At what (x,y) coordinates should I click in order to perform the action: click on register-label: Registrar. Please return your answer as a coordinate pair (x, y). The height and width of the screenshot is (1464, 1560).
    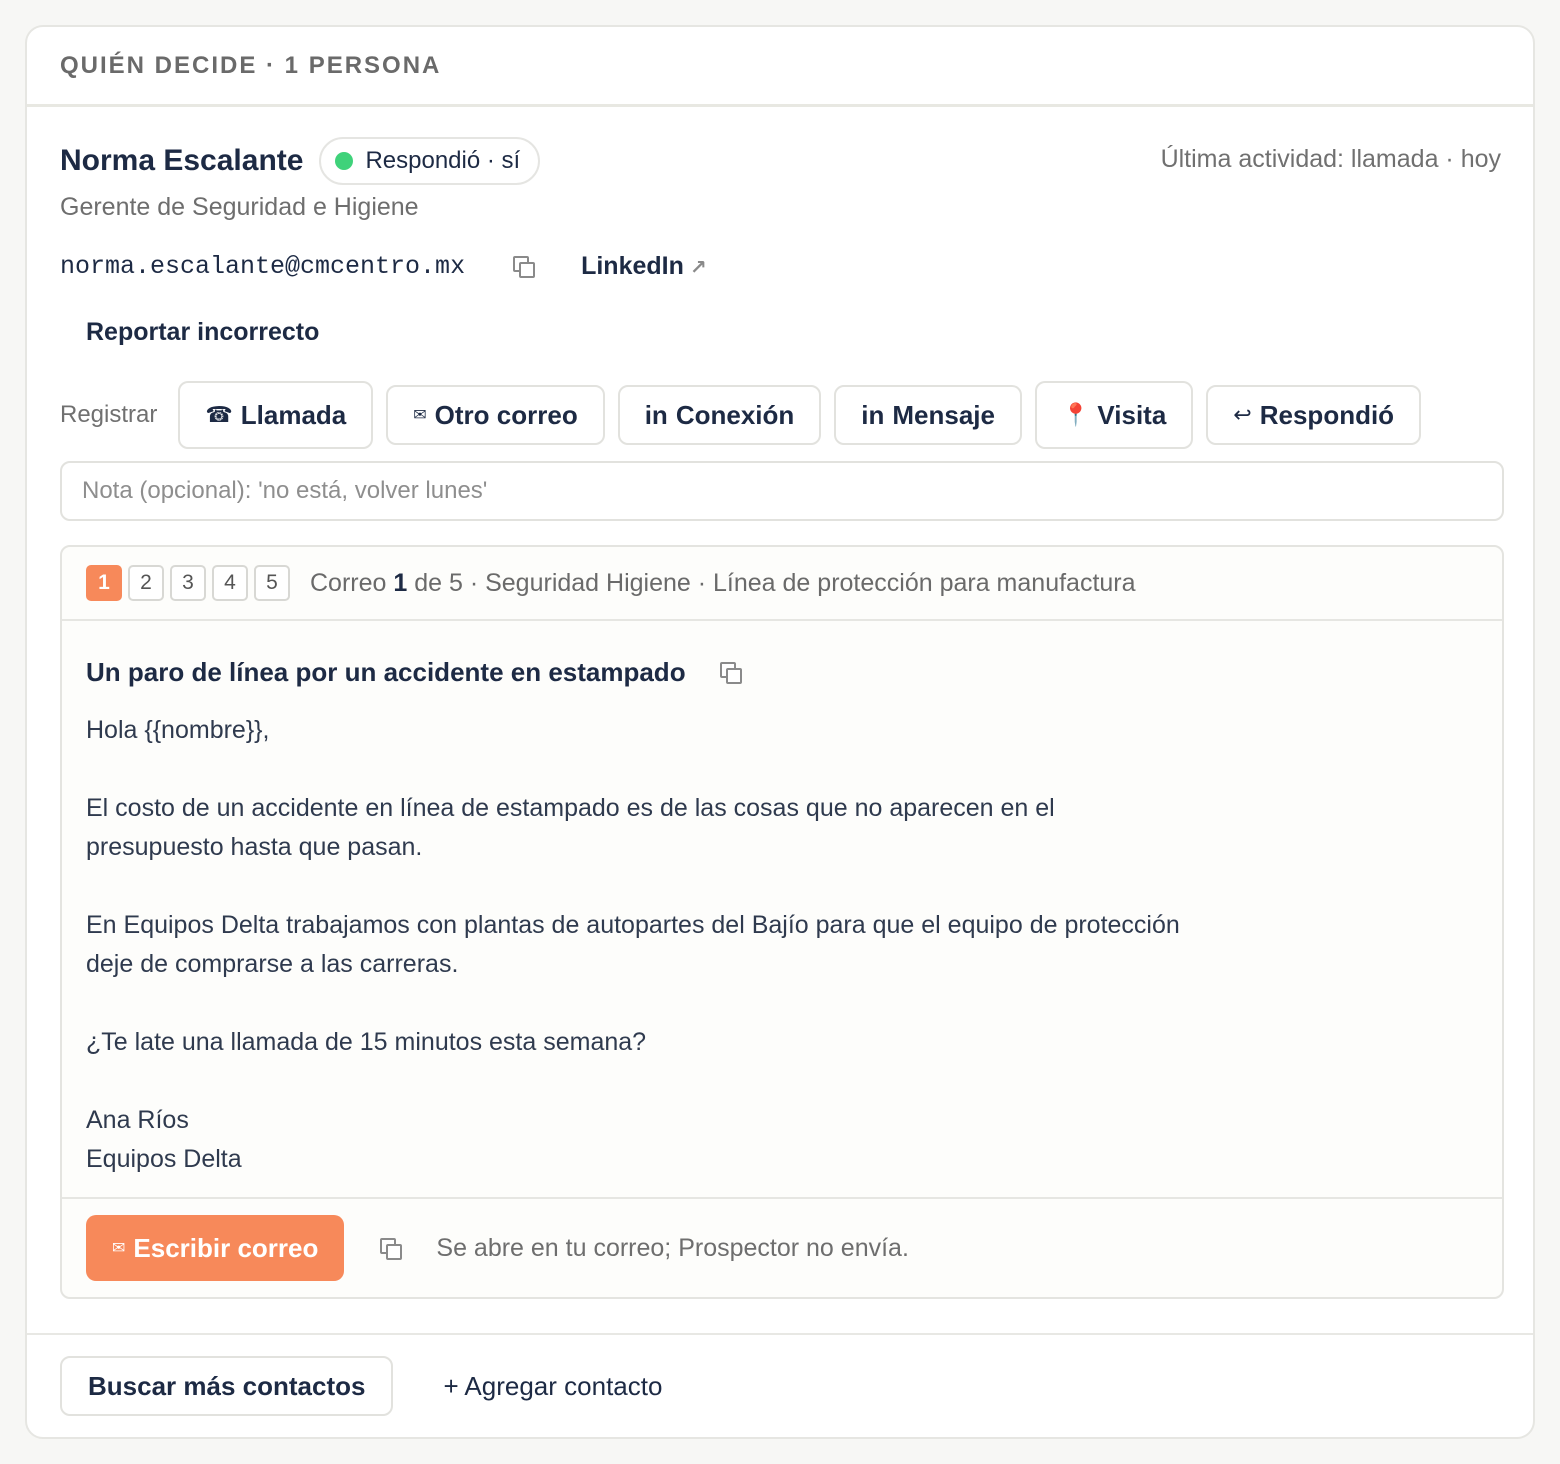
    Looking at the image, I should click on (109, 414).